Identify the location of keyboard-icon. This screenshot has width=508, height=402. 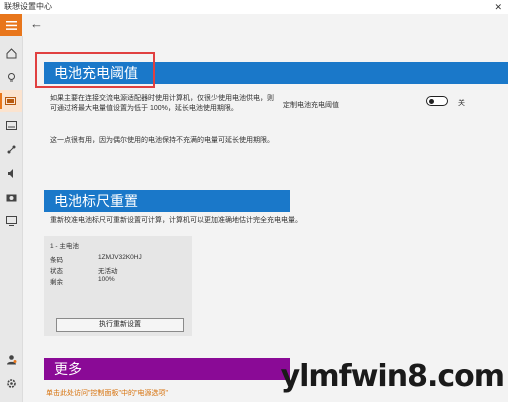
(11, 125).